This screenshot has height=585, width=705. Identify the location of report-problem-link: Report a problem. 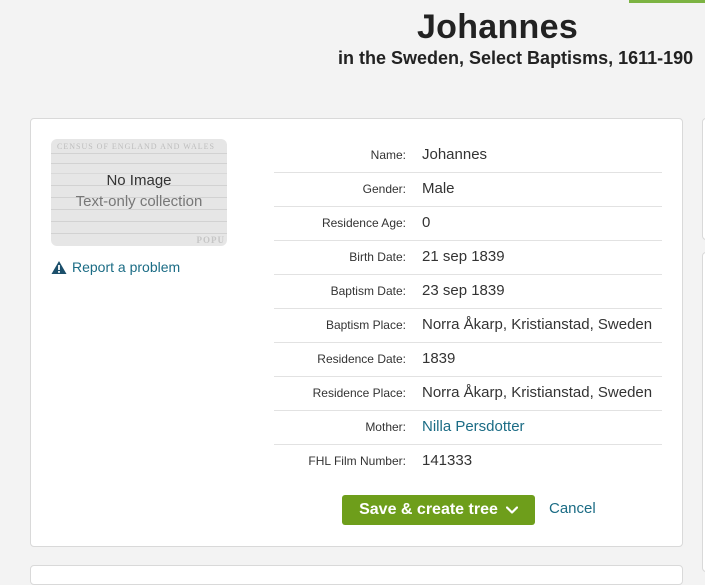
(115, 267).